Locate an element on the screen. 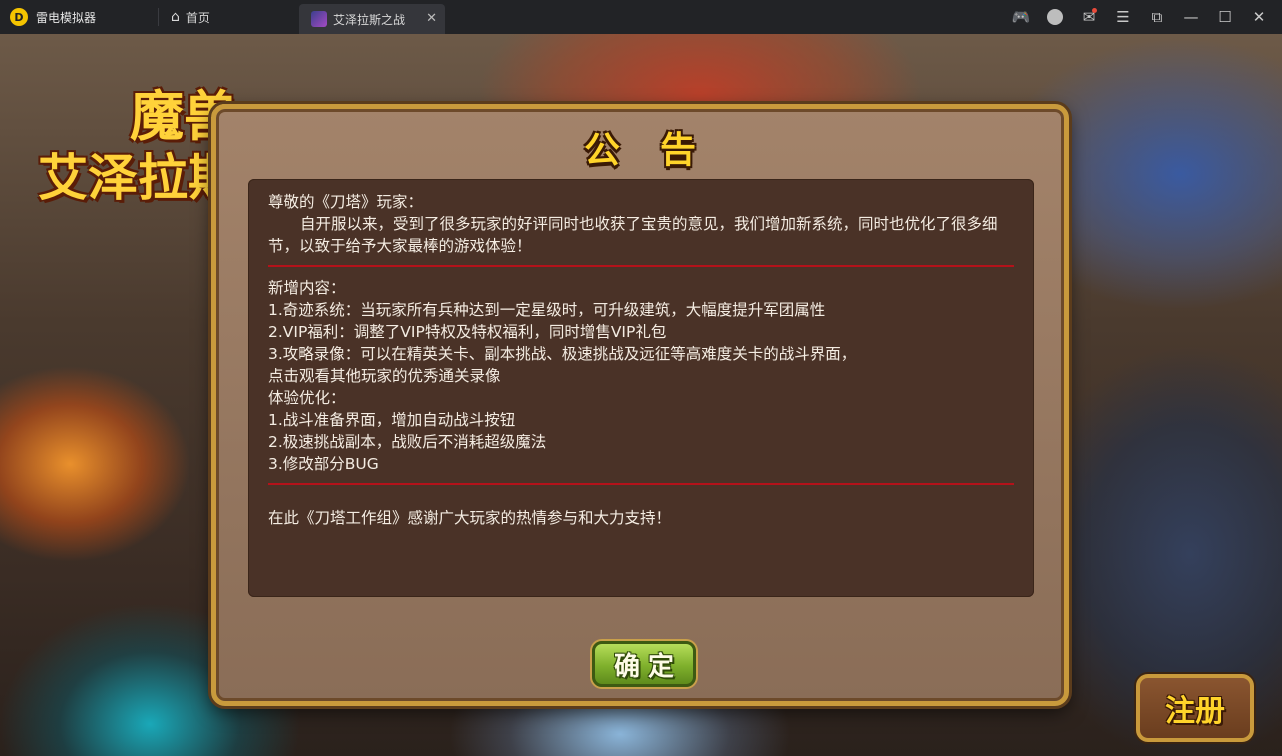 This screenshot has height=756, width=1282. tab-game-label: 艾泽拉斯之战 is located at coordinates (369, 19).